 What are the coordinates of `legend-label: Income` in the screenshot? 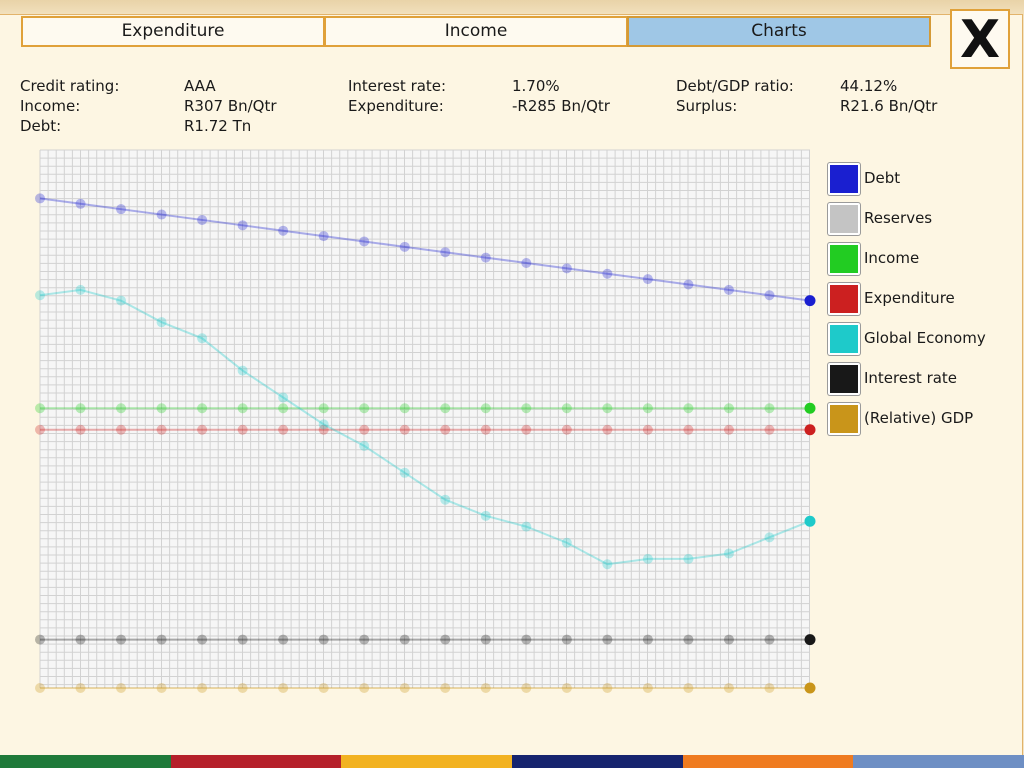 It's located at (892, 258).